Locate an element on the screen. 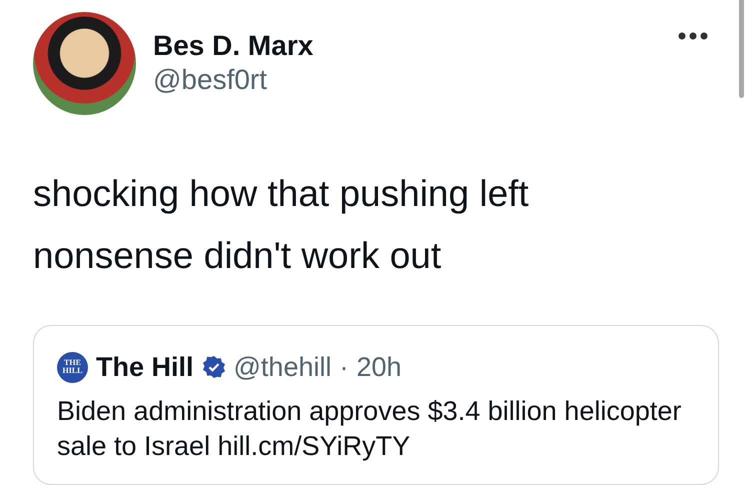  quoted-tweet-text: Biden administration approves $3.4 billion helicopter sale to Israel hill.cm/SYiRyTY is located at coordinates (369, 429).